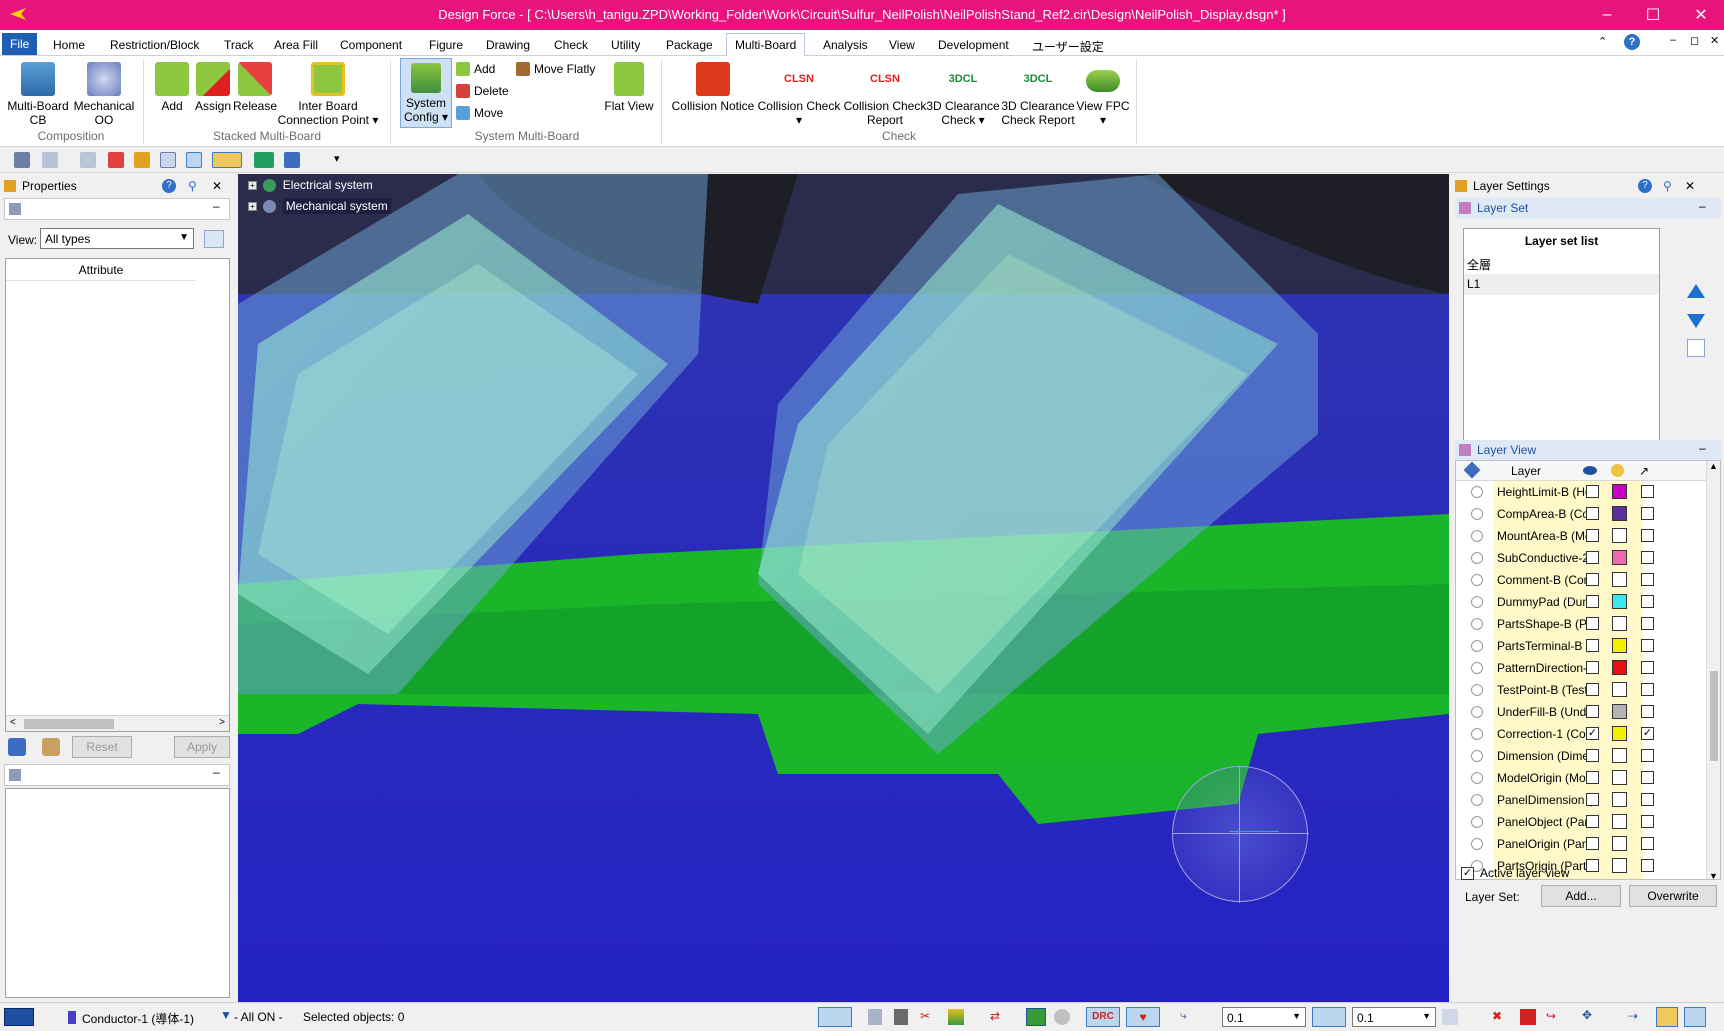  What do you see at coordinates (172, 87) in the screenshot?
I see `stacked-add-button: Add` at bounding box center [172, 87].